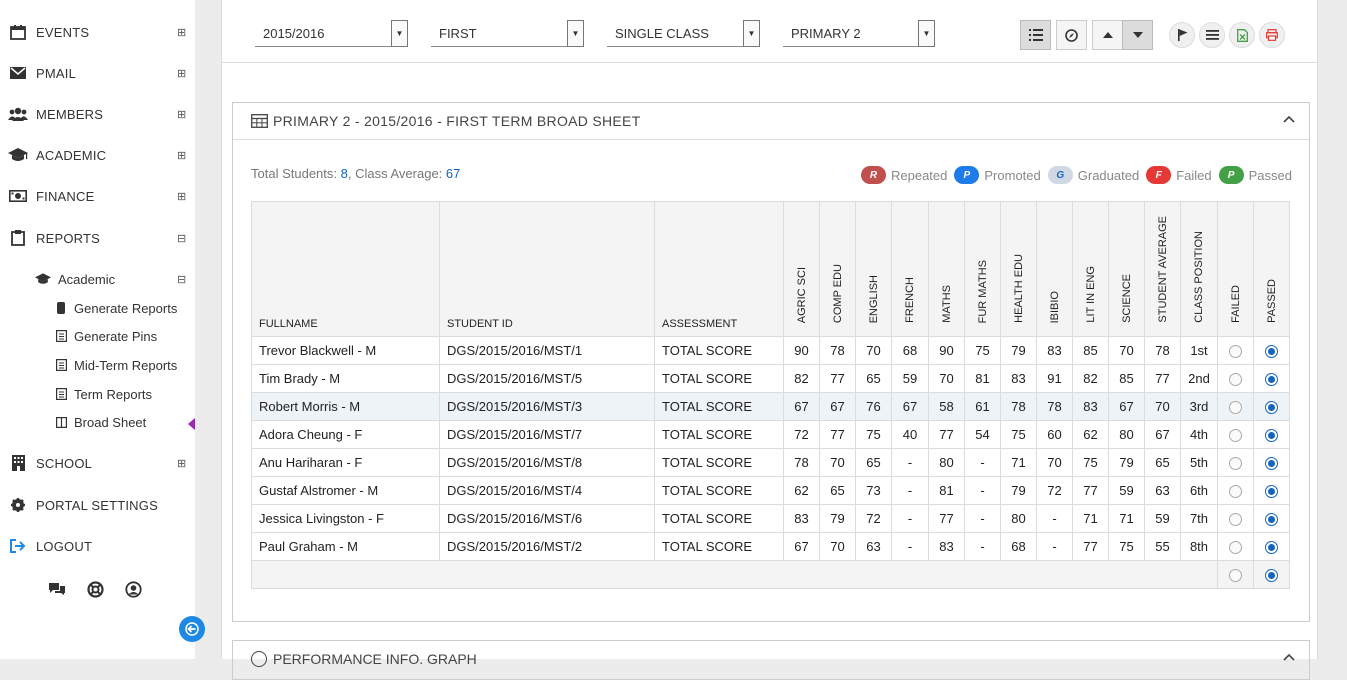 Image resolution: width=1347 pixels, height=680 pixels. I want to click on column-header-label: MATHS, so click(946, 304).